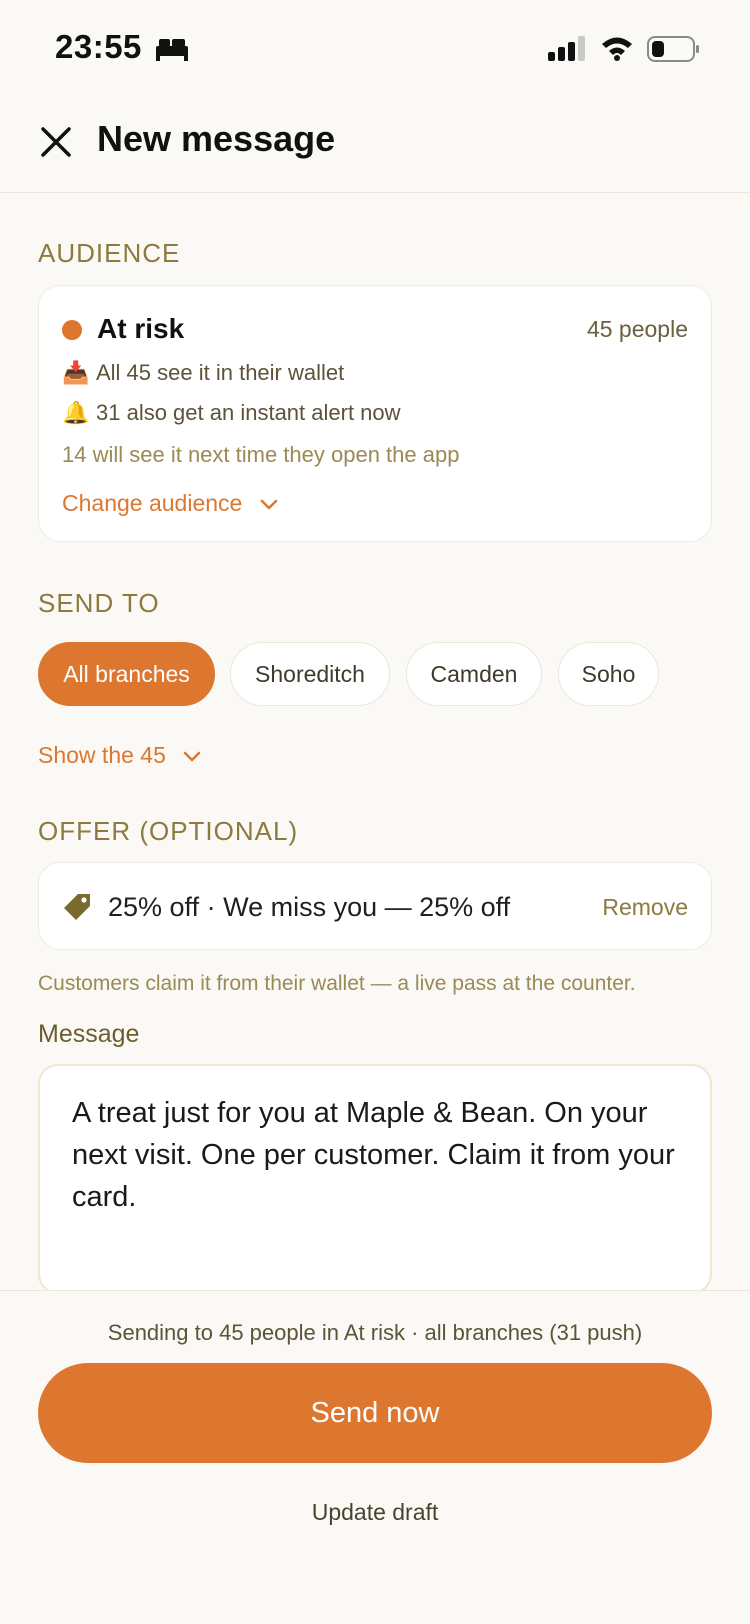 The width and height of the screenshot is (750, 1624). I want to click on wallet-reach-line: 📥 All 45 see it in their wallet, so click(203, 373).